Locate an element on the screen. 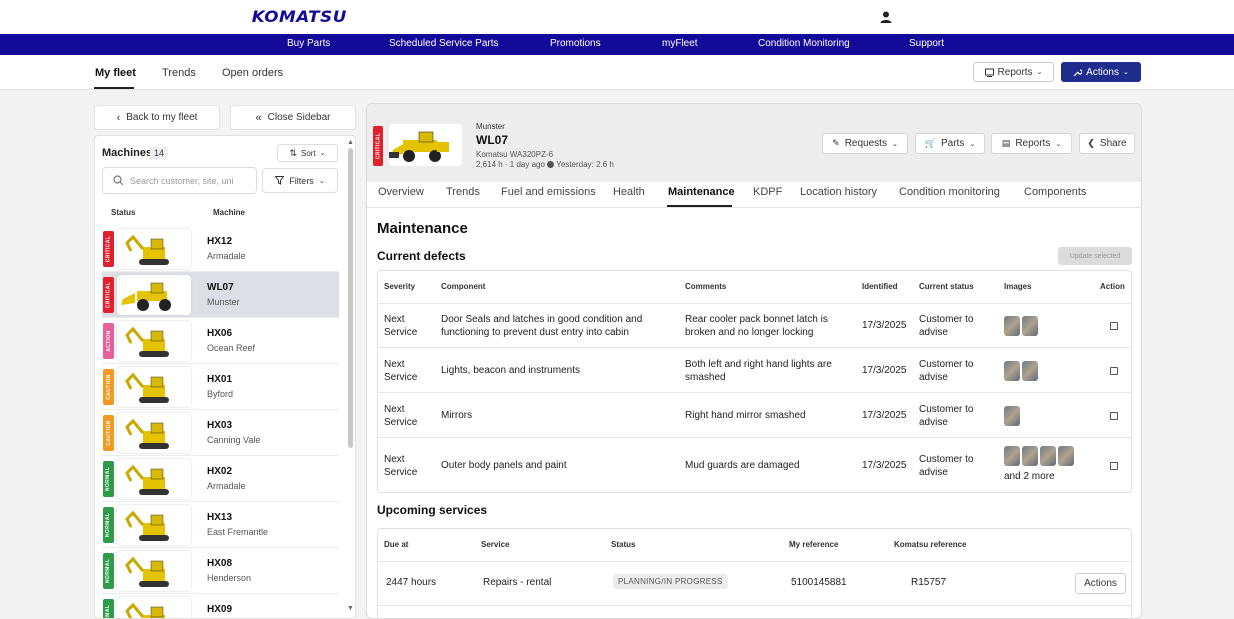 This screenshot has height=619, width=1234. machine-search-input: Search customer, site, uni is located at coordinates (179, 180).